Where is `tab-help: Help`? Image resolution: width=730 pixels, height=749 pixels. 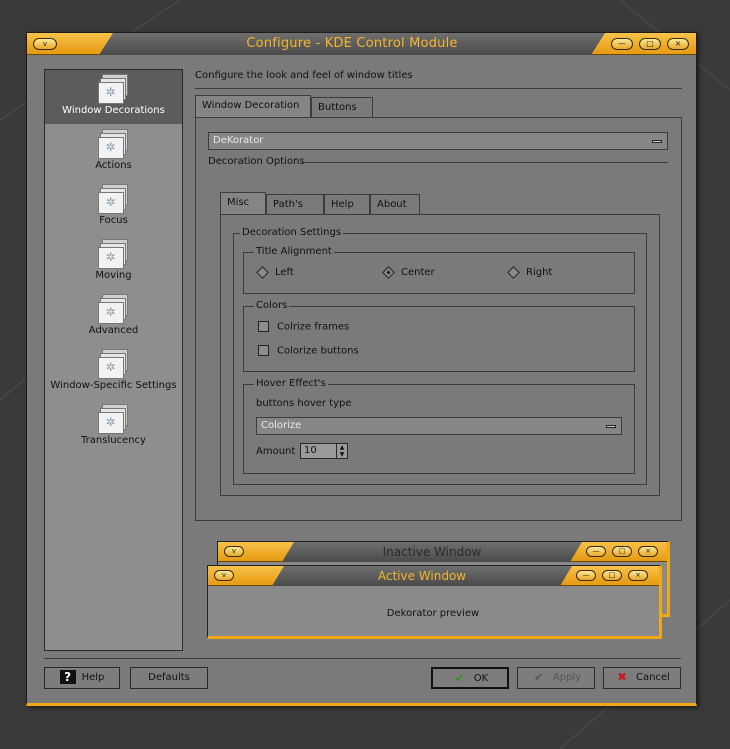
tab-help: Help is located at coordinates (347, 204).